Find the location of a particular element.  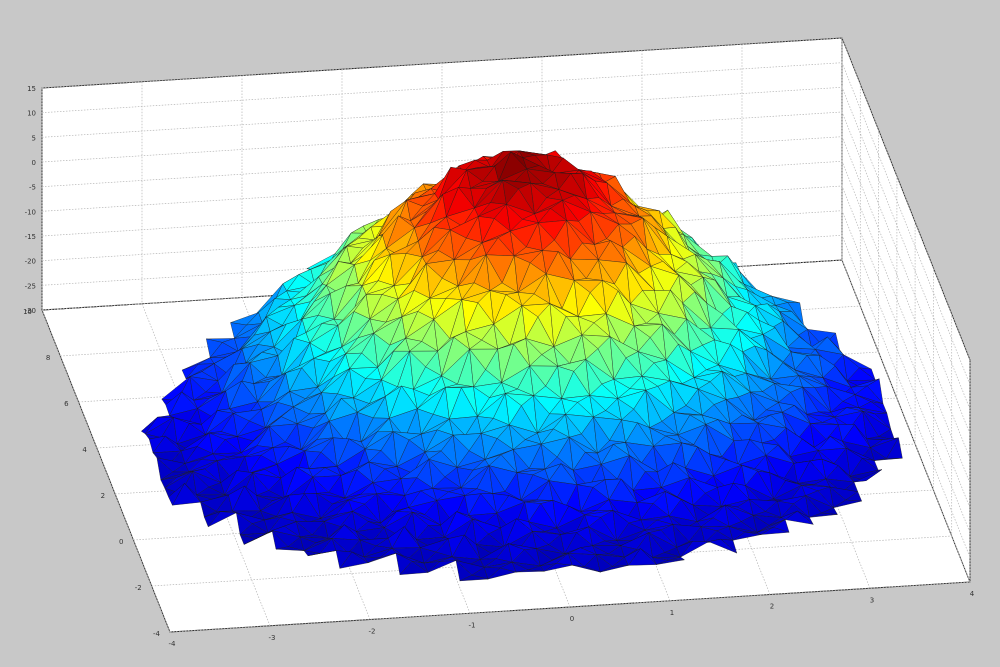

y-tick-label: 2 is located at coordinates (103, 496).